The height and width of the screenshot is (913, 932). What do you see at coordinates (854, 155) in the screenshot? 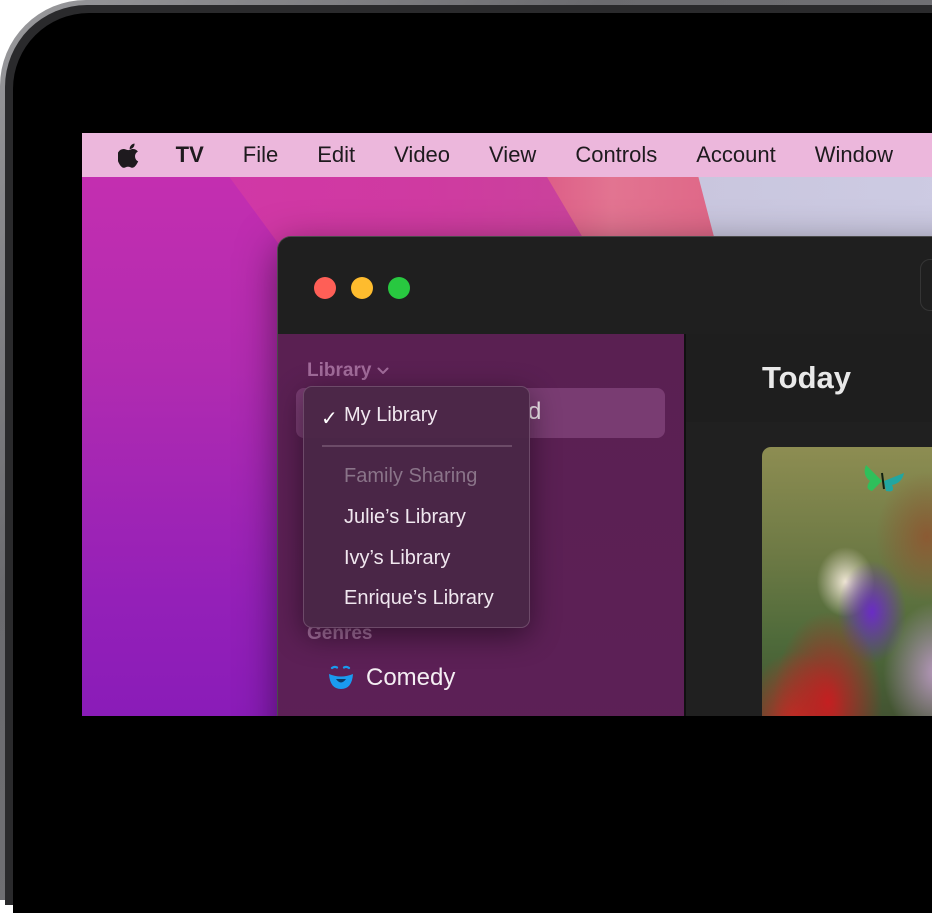
I see `menu-window: Window` at bounding box center [854, 155].